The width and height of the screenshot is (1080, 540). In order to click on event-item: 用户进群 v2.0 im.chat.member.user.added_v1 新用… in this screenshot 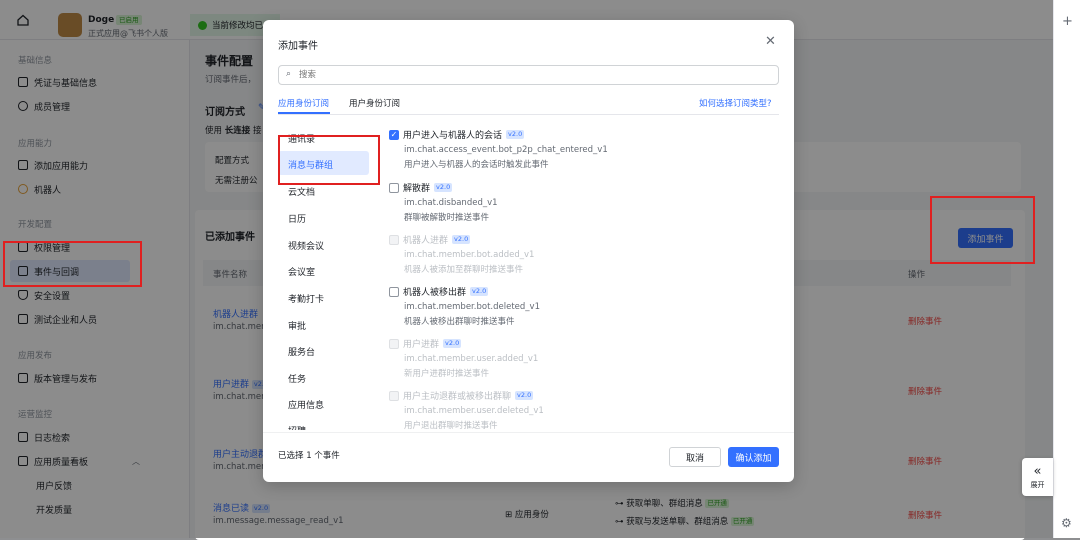, I will do `click(463, 358)`.